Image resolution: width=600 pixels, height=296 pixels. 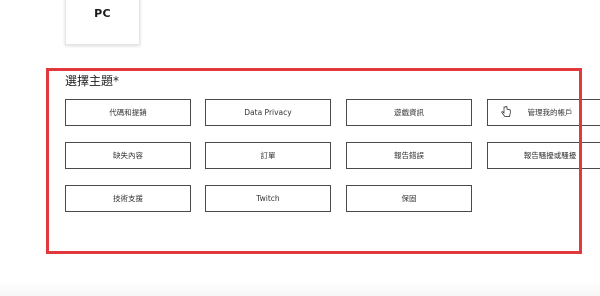 I want to click on topic-button-report-error: 報告錯誤, so click(x=409, y=155).